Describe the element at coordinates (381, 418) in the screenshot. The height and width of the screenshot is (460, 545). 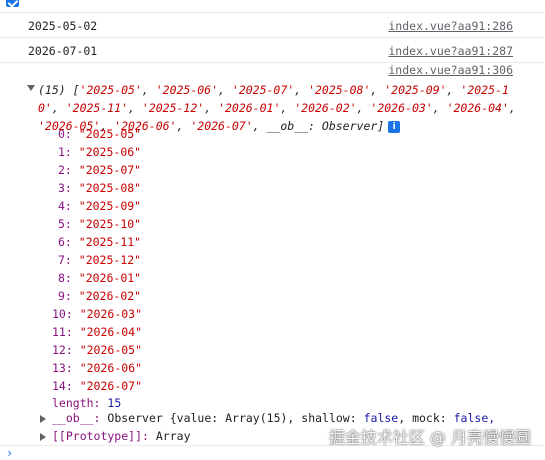
I see `ob-shallow: false` at that location.